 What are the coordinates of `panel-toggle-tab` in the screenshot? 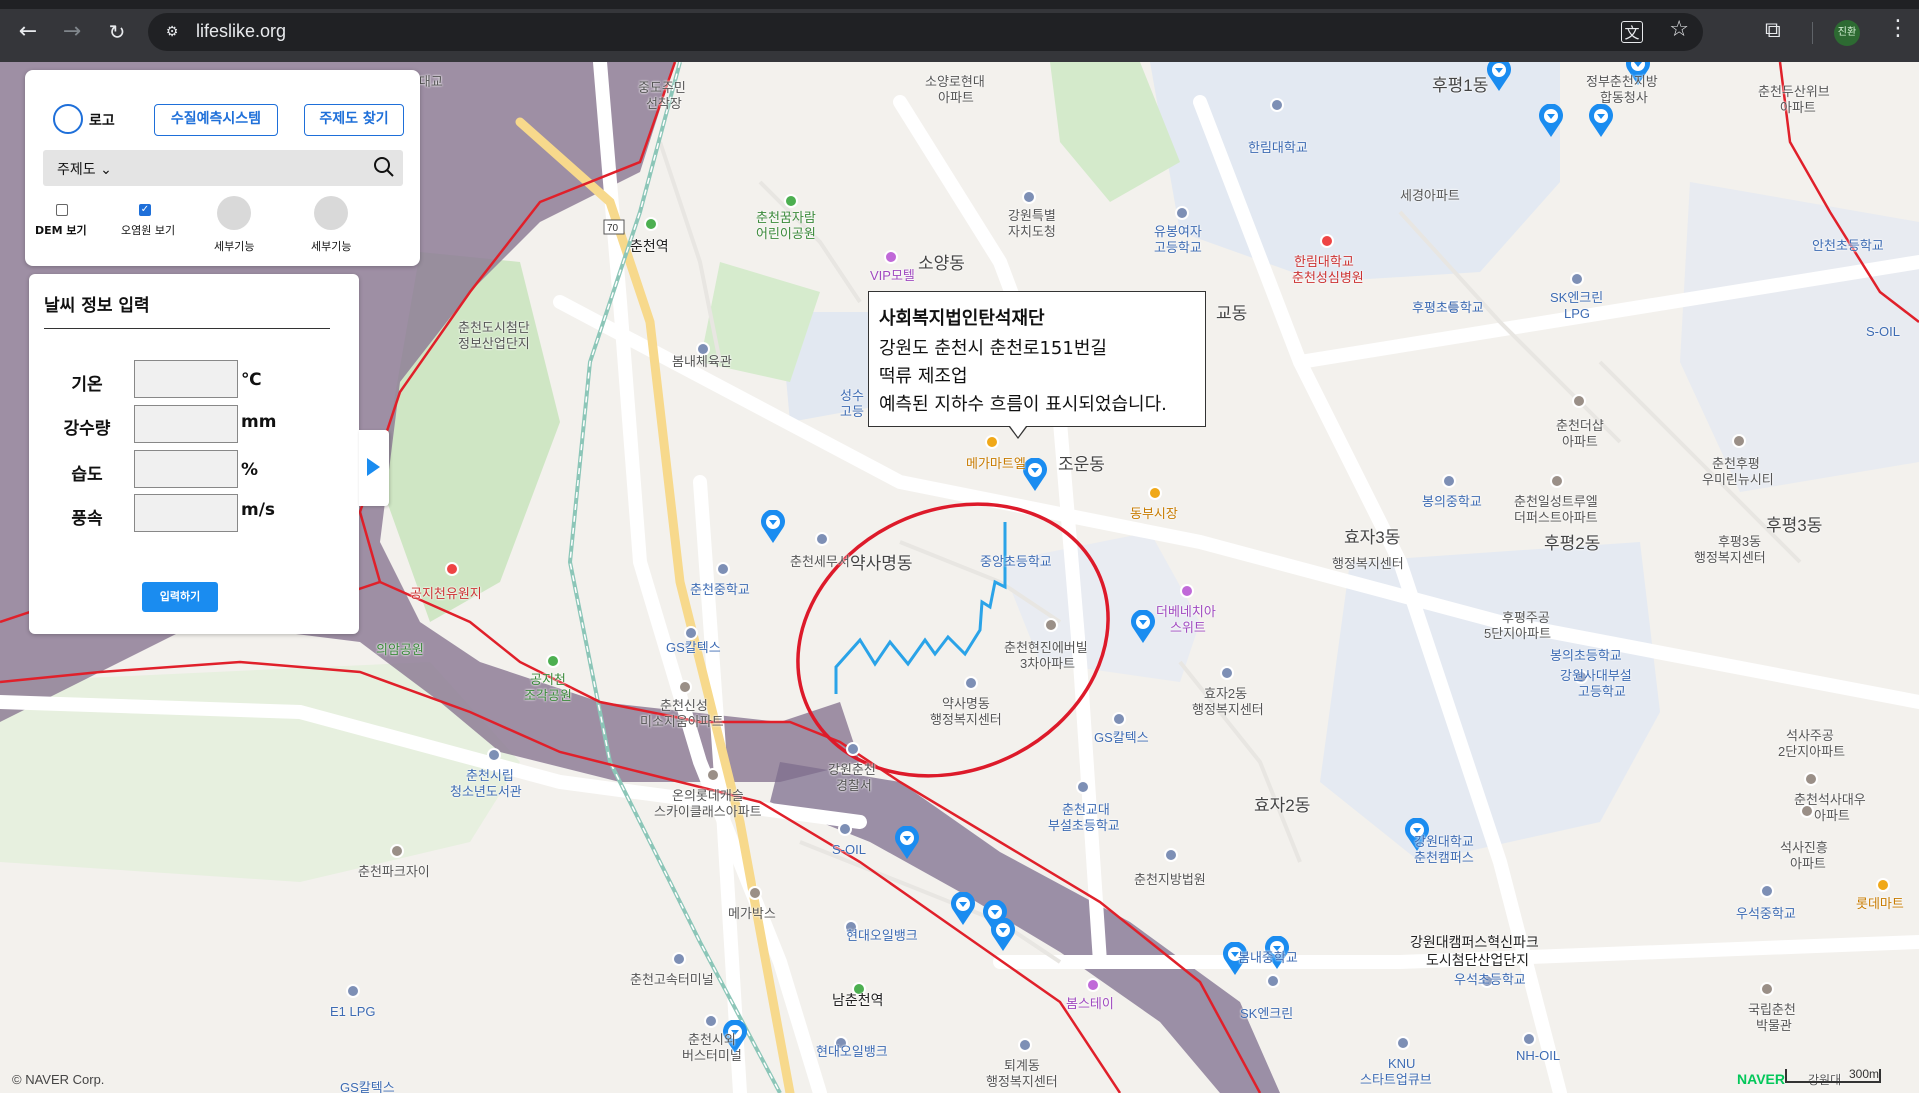 It's located at (374, 468).